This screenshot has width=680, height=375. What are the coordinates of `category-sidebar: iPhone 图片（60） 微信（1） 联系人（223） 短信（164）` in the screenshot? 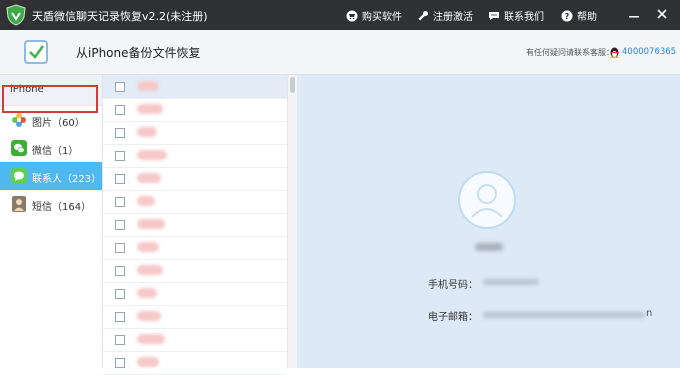 It's located at (51, 221).